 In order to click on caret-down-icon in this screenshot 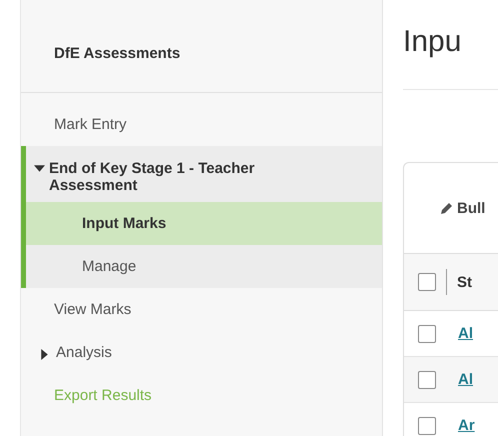, I will do `click(39, 168)`.